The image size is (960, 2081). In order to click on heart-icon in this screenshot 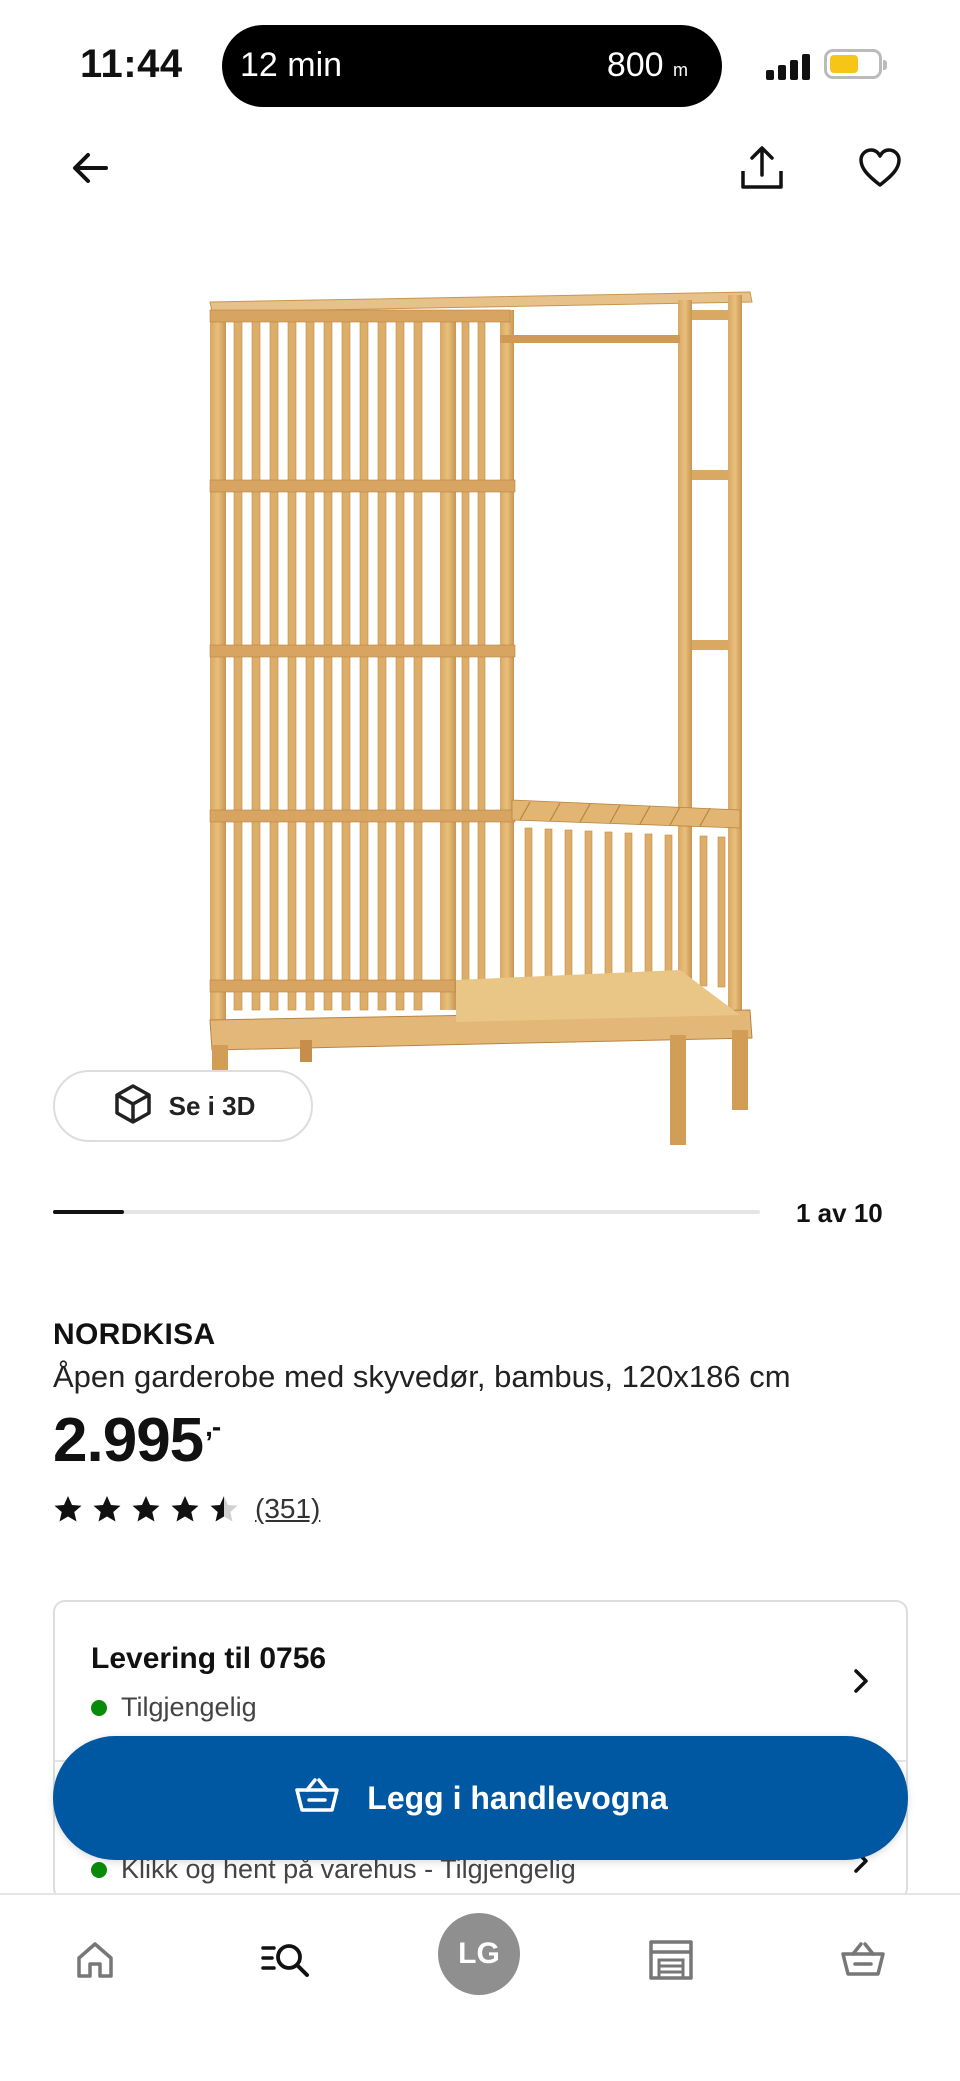, I will do `click(880, 168)`.